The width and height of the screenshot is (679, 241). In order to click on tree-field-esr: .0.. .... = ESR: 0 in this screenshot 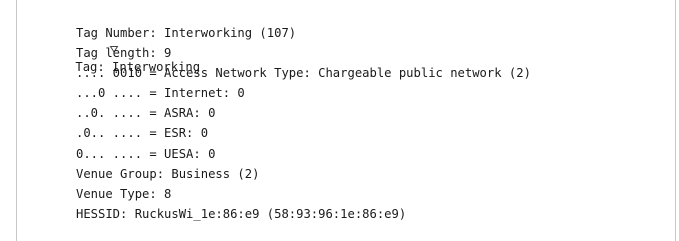, I will do `click(142, 133)`.